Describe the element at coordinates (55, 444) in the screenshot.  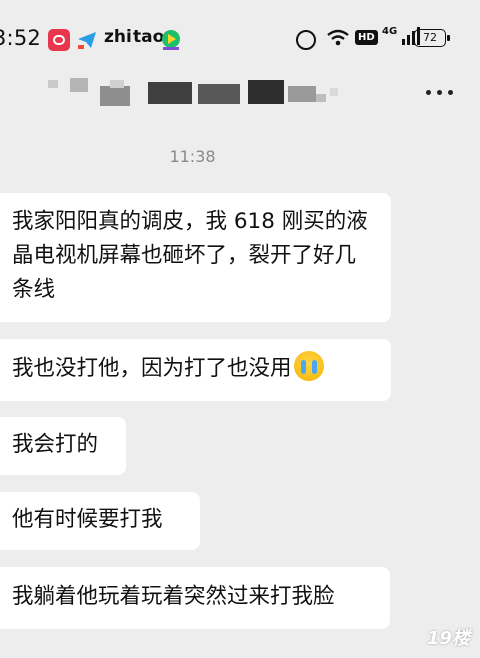
I see `message-text: 我会打的` at that location.